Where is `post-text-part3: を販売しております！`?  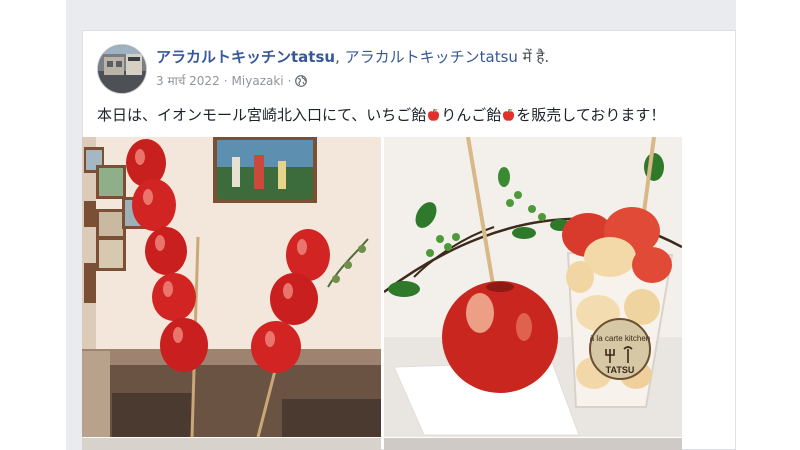
post-text-part3: を販売しております！ is located at coordinates (591, 115).